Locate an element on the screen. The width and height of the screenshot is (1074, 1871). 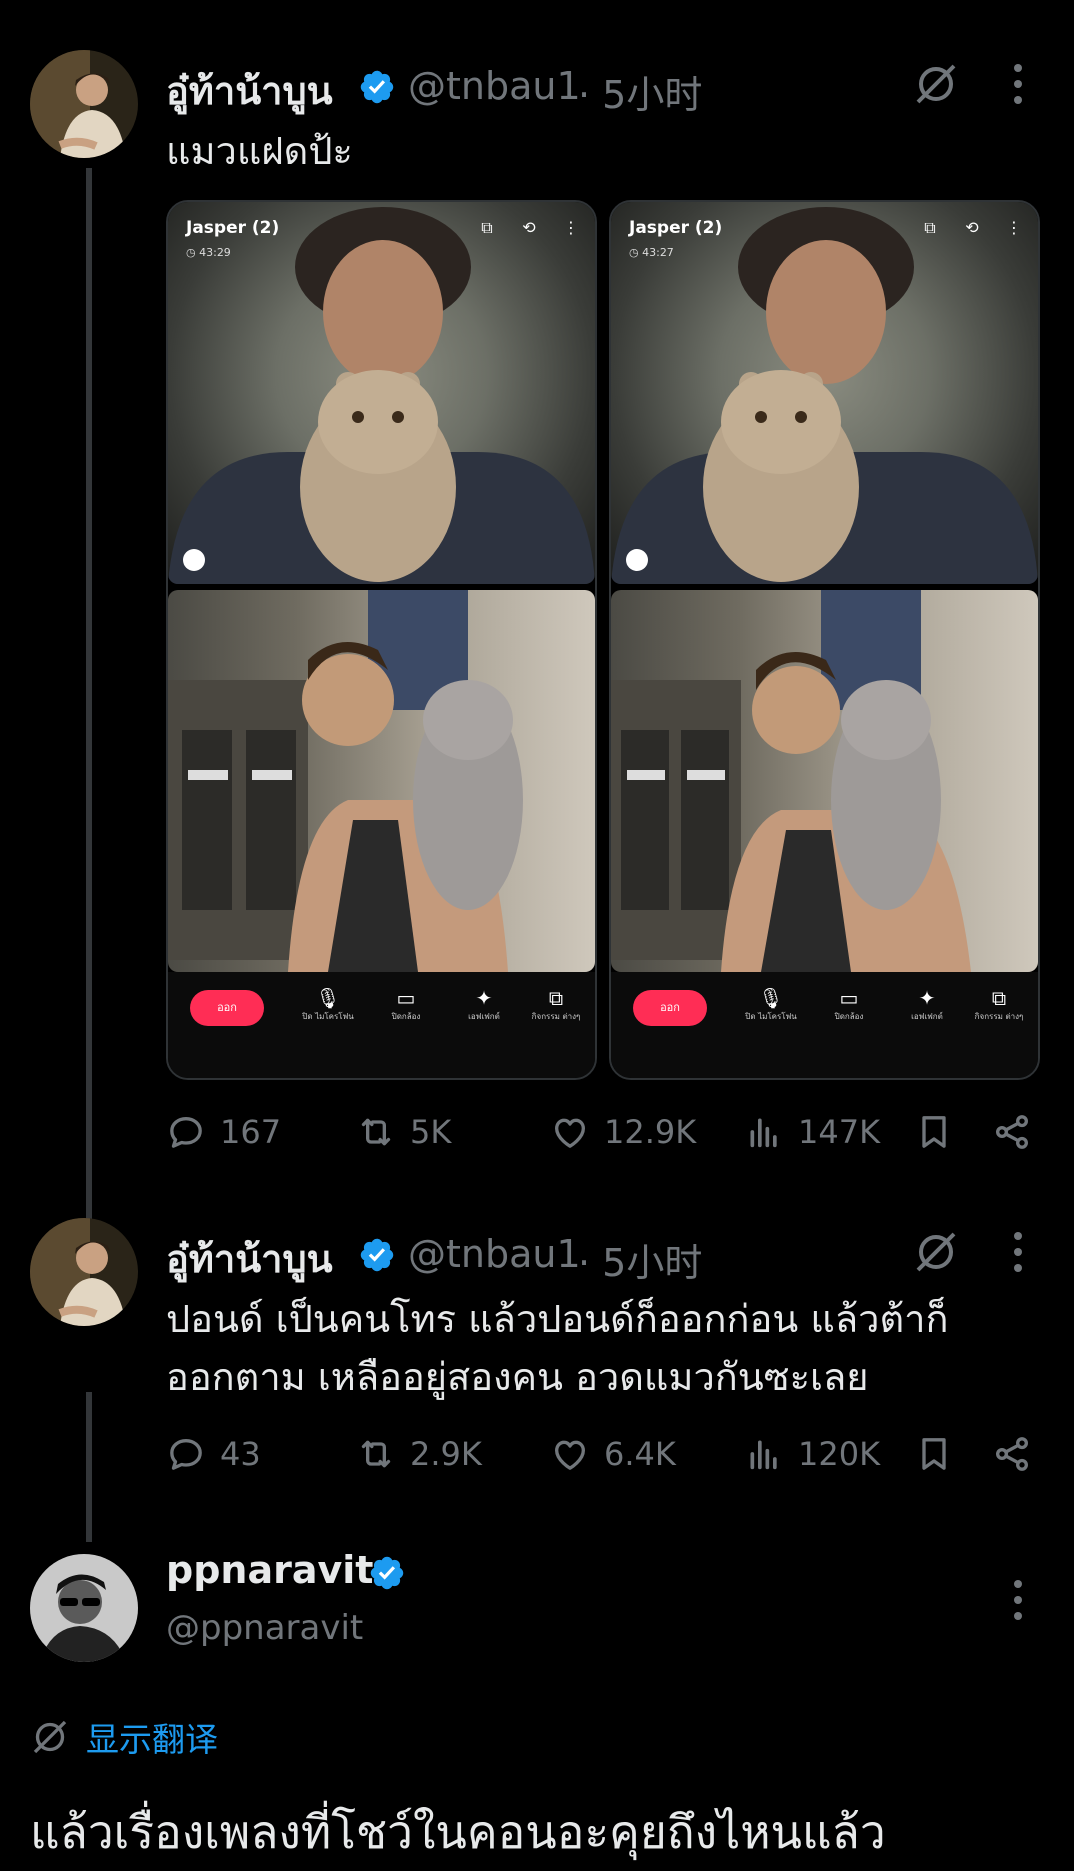
call-timer: ◷ 43:29 is located at coordinates (208, 252).